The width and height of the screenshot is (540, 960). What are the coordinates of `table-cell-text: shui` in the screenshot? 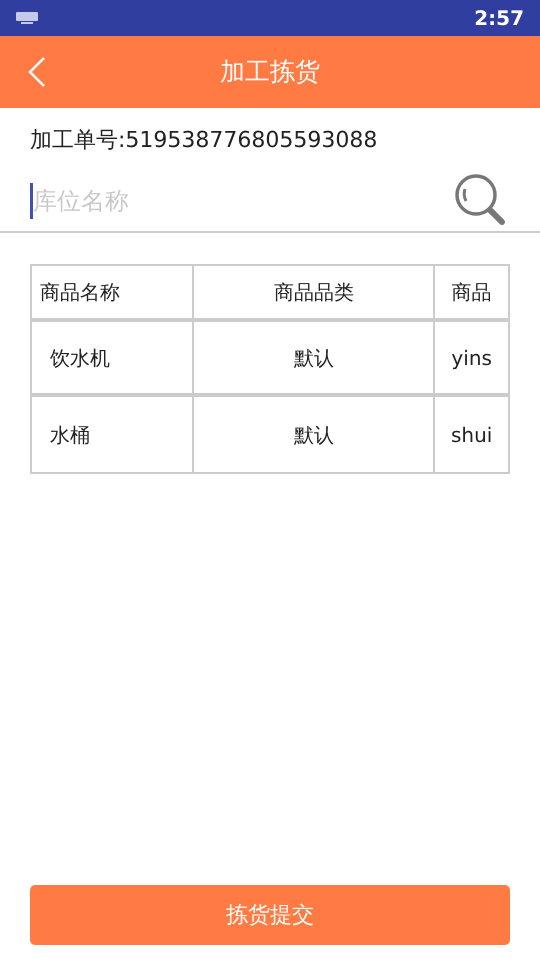 It's located at (472, 435).